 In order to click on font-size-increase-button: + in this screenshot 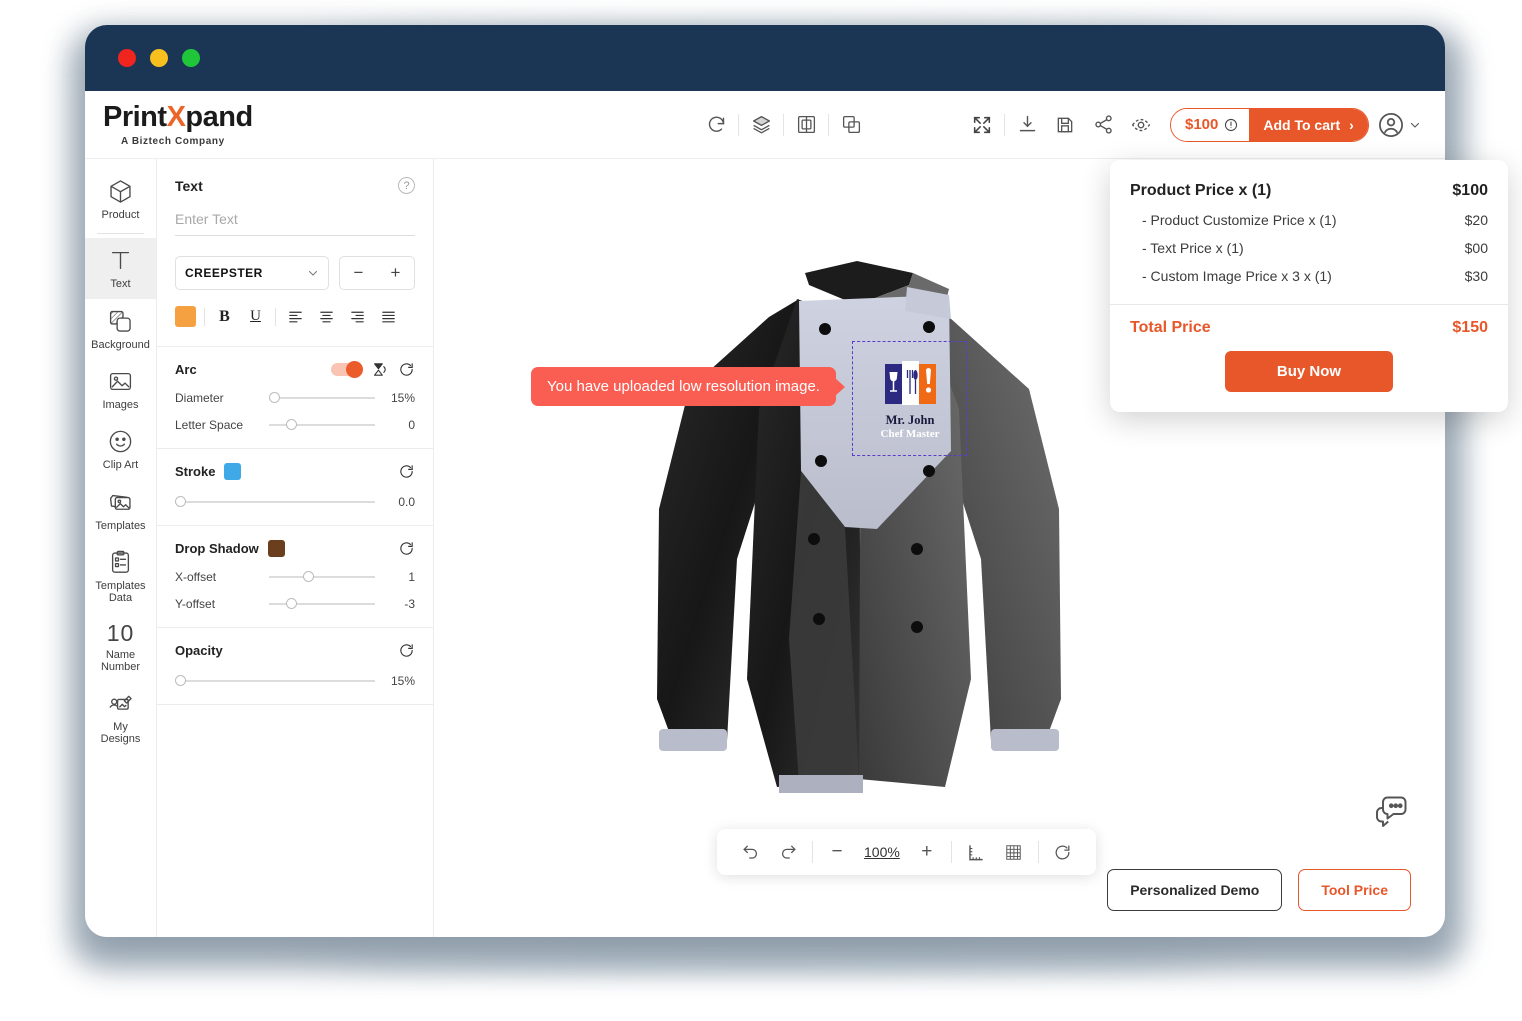, I will do `click(396, 273)`.